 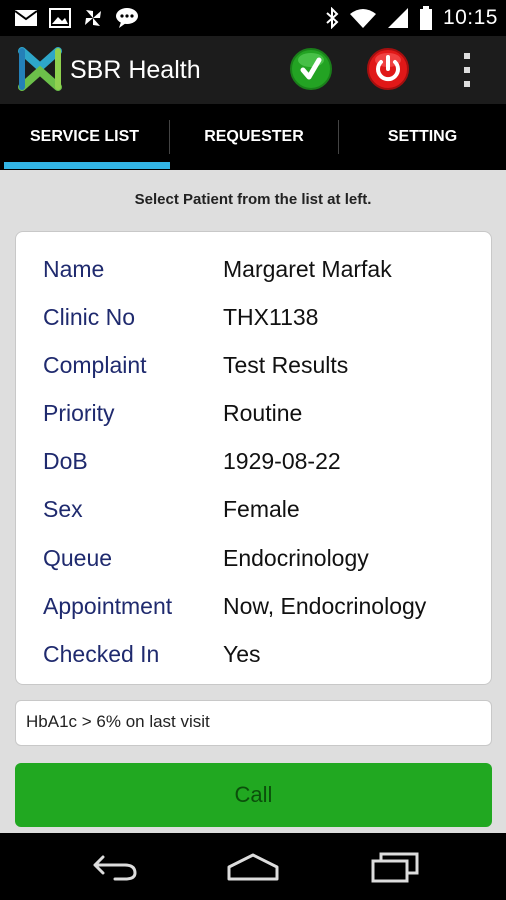 What do you see at coordinates (108, 606) in the screenshot?
I see `detail-label: Appointment` at bounding box center [108, 606].